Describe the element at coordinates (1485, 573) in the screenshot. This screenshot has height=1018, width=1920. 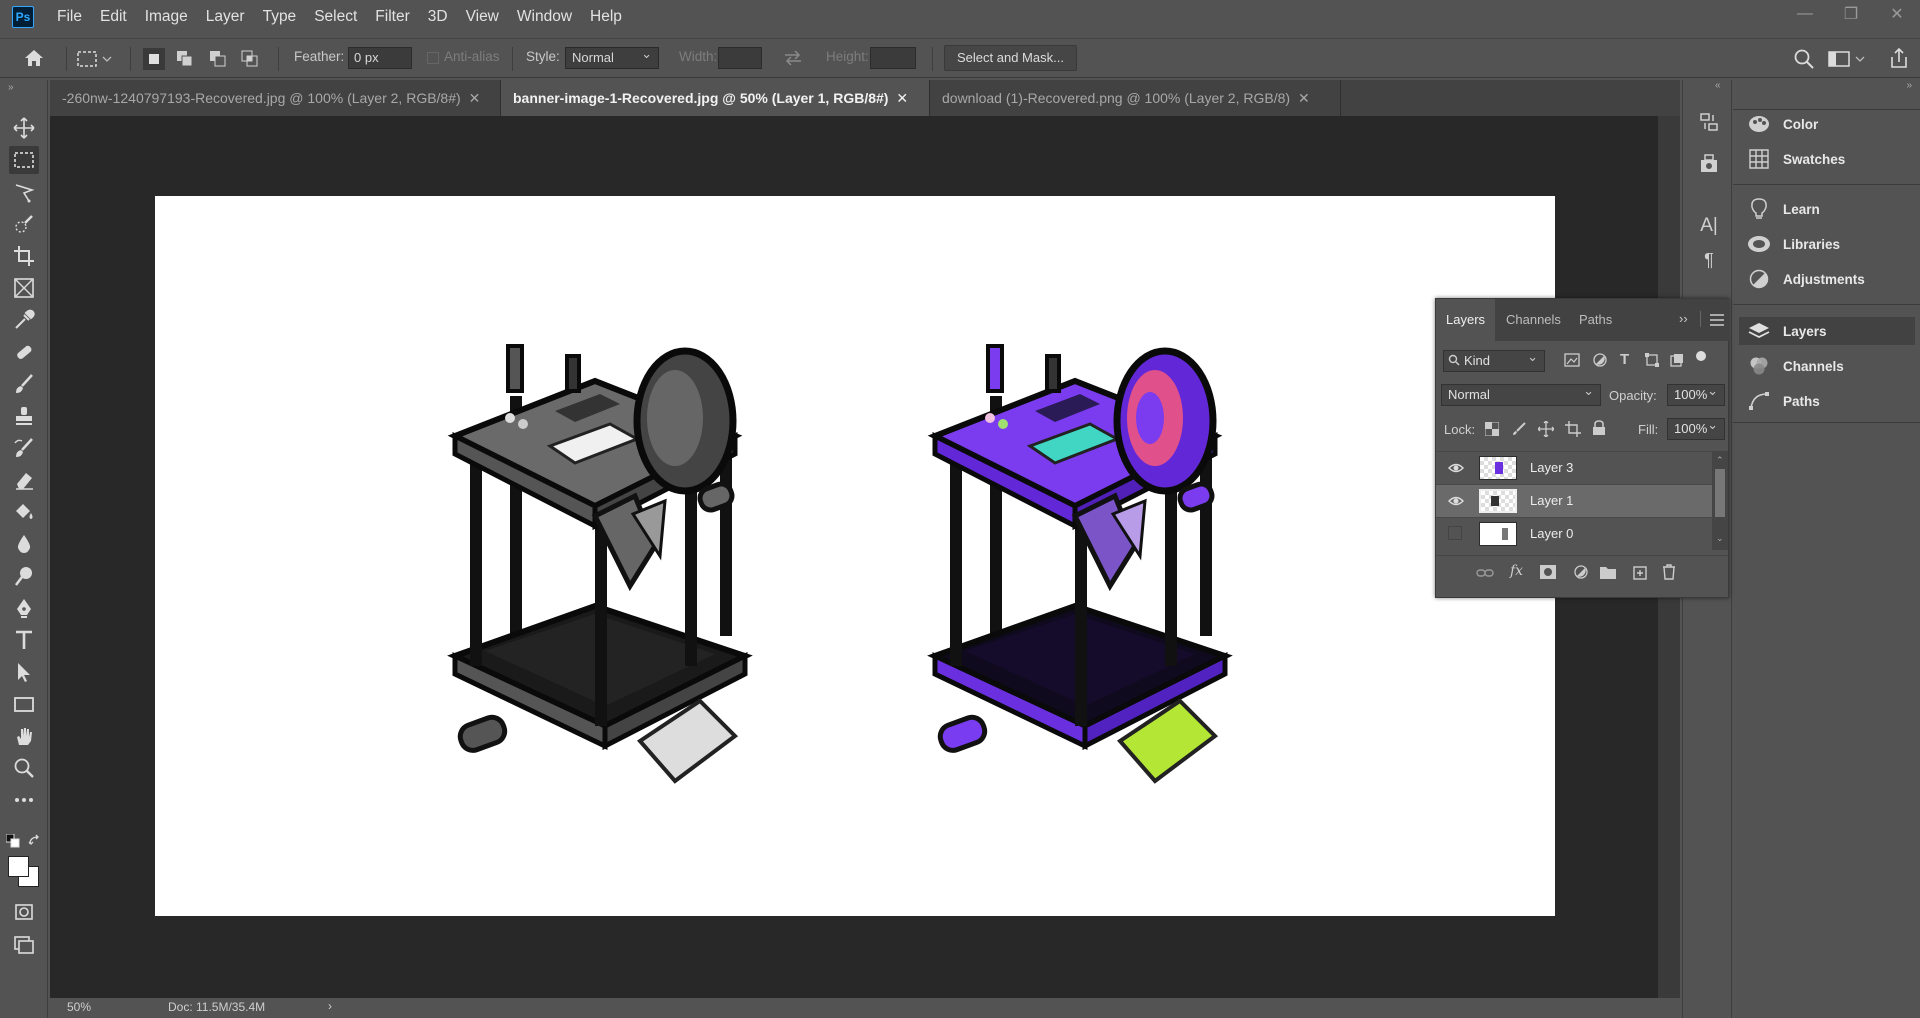
I see `link-layers-icon` at that location.